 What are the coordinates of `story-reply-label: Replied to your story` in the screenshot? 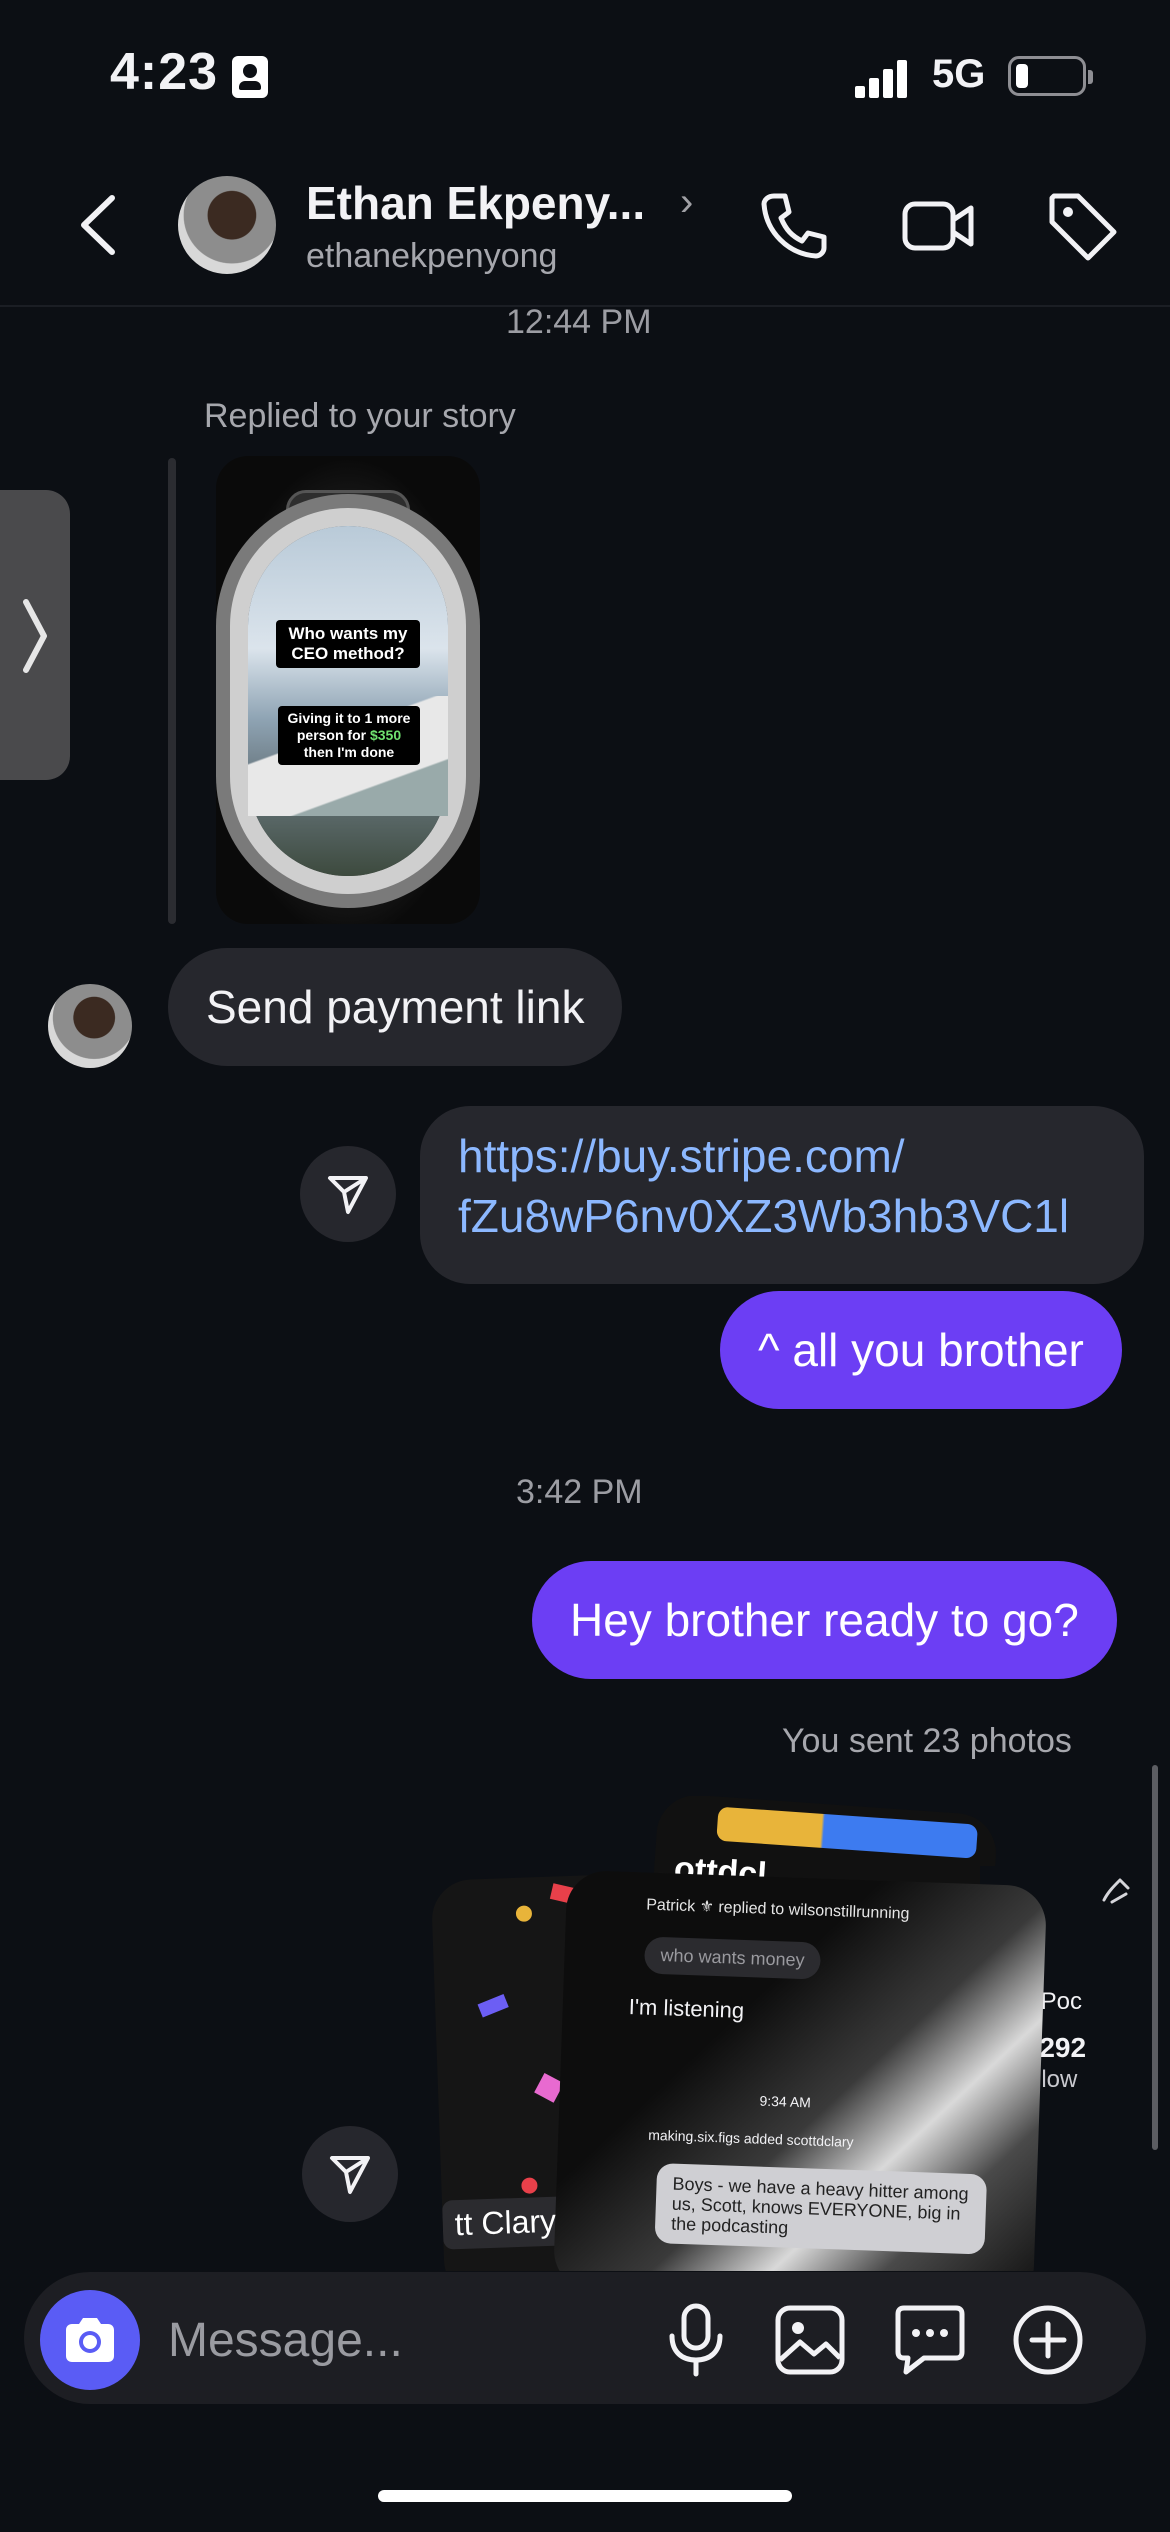 It's located at (360, 416).